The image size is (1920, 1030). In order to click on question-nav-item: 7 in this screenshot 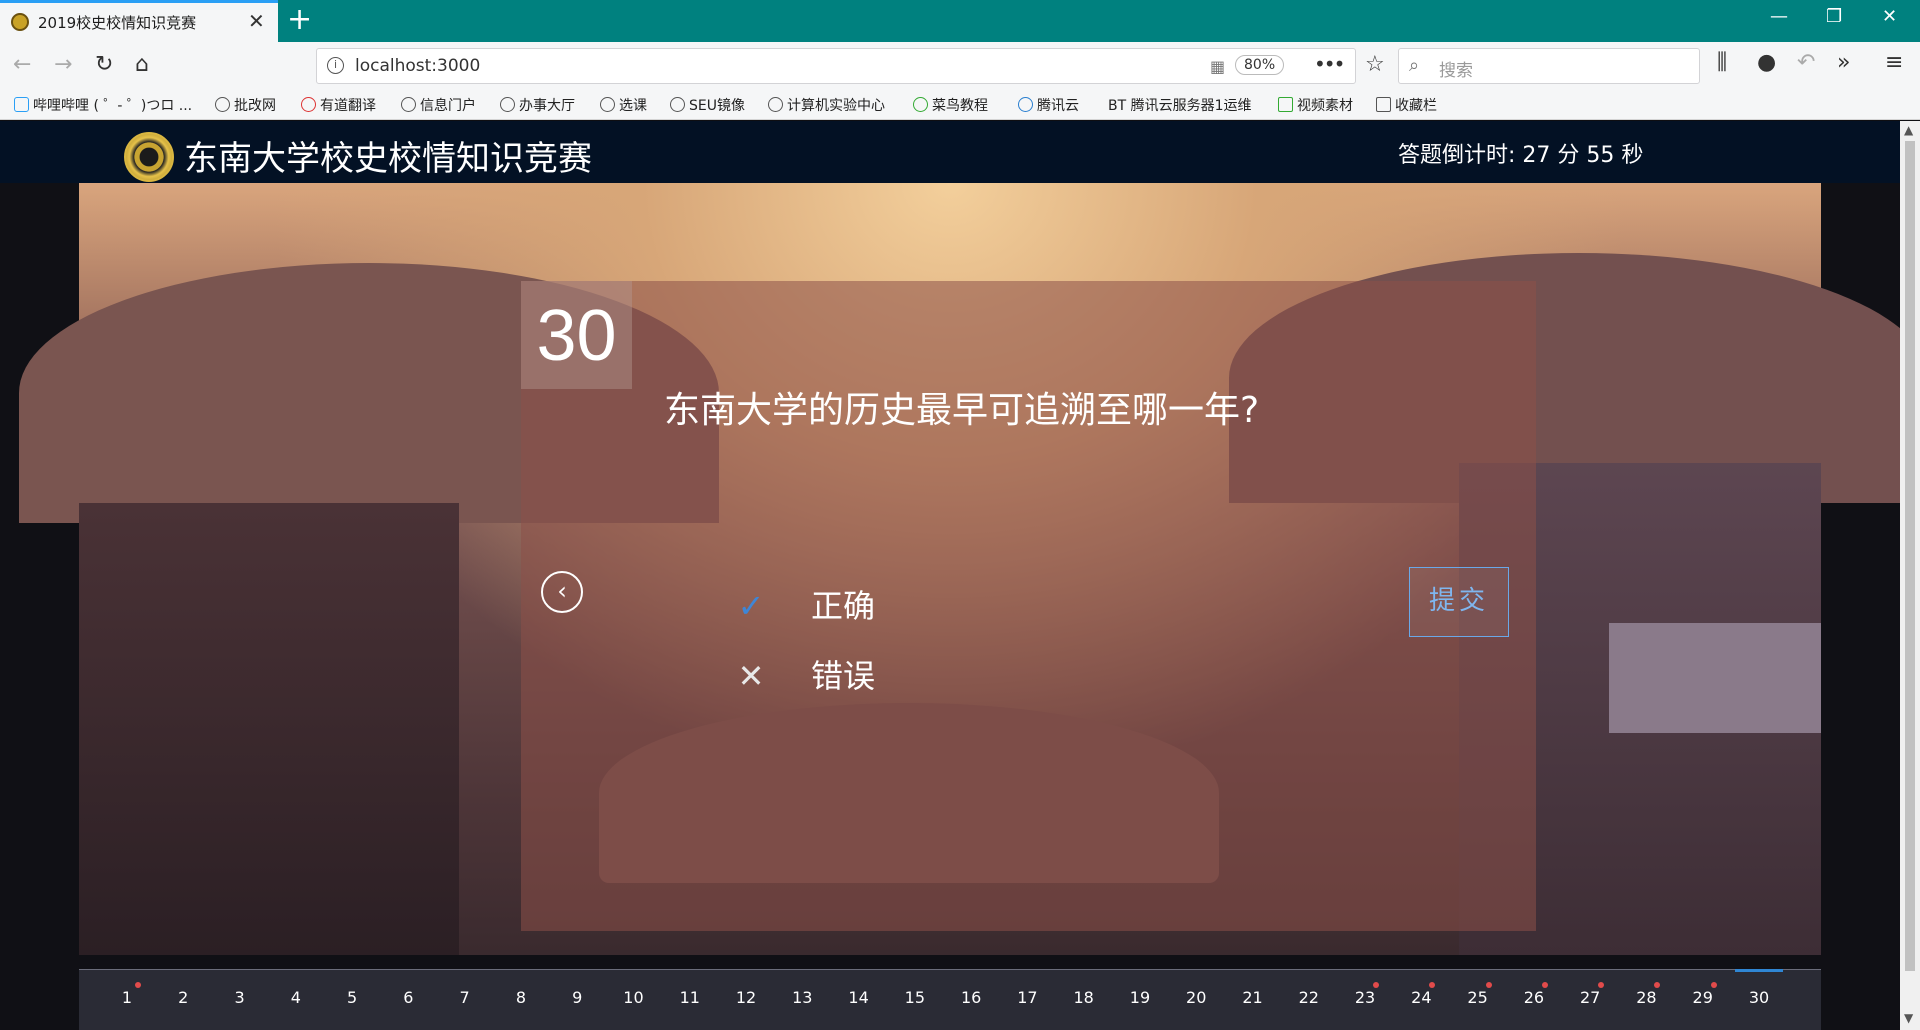, I will do `click(465, 997)`.